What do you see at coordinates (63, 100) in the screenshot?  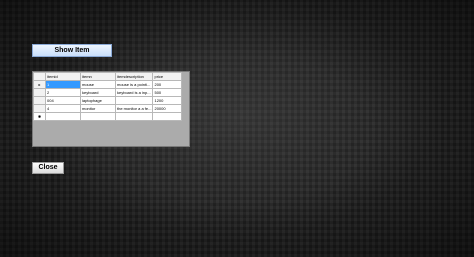 I see `cell-itemid: 004` at bounding box center [63, 100].